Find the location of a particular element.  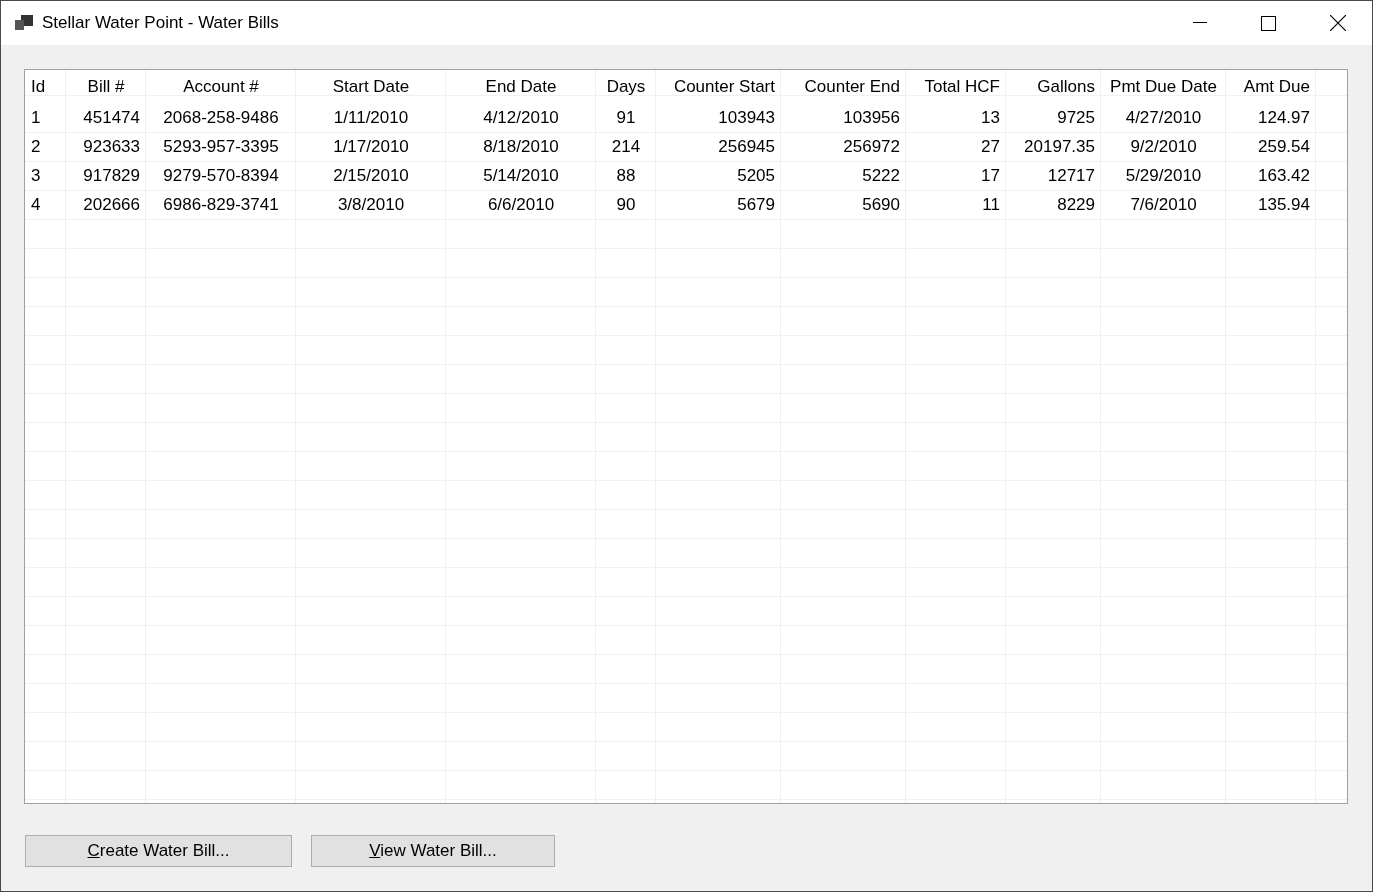

table-cell-text: 5222 is located at coordinates (881, 176).